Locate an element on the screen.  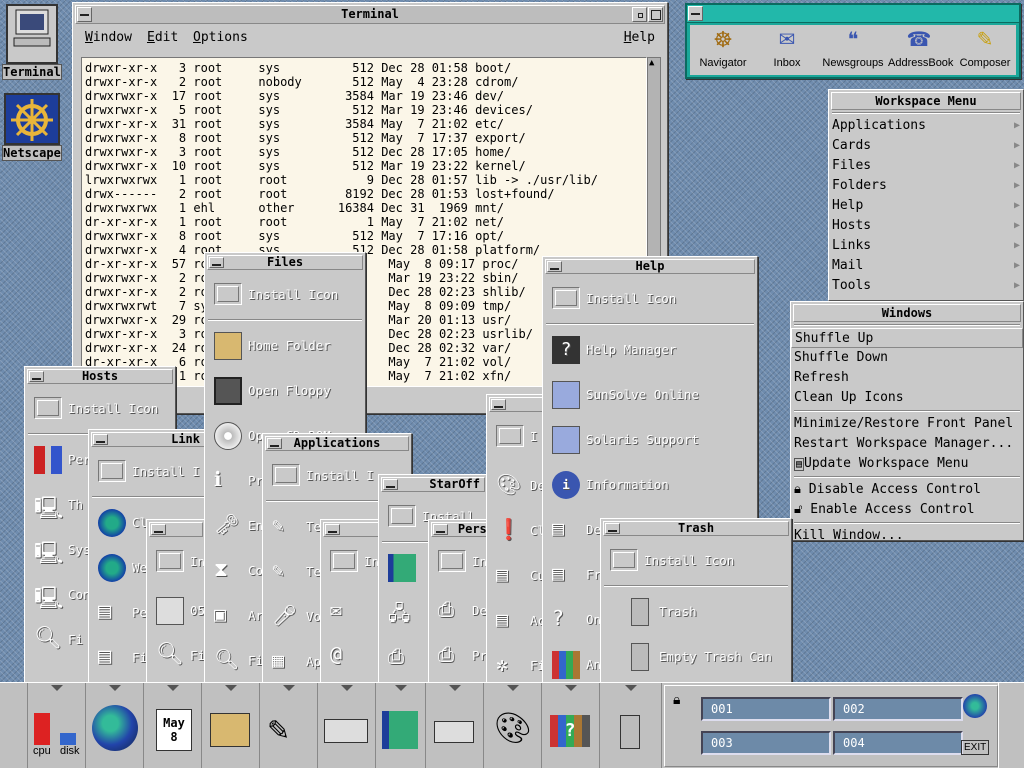
menu-help: Help is located at coordinates (639, 38).